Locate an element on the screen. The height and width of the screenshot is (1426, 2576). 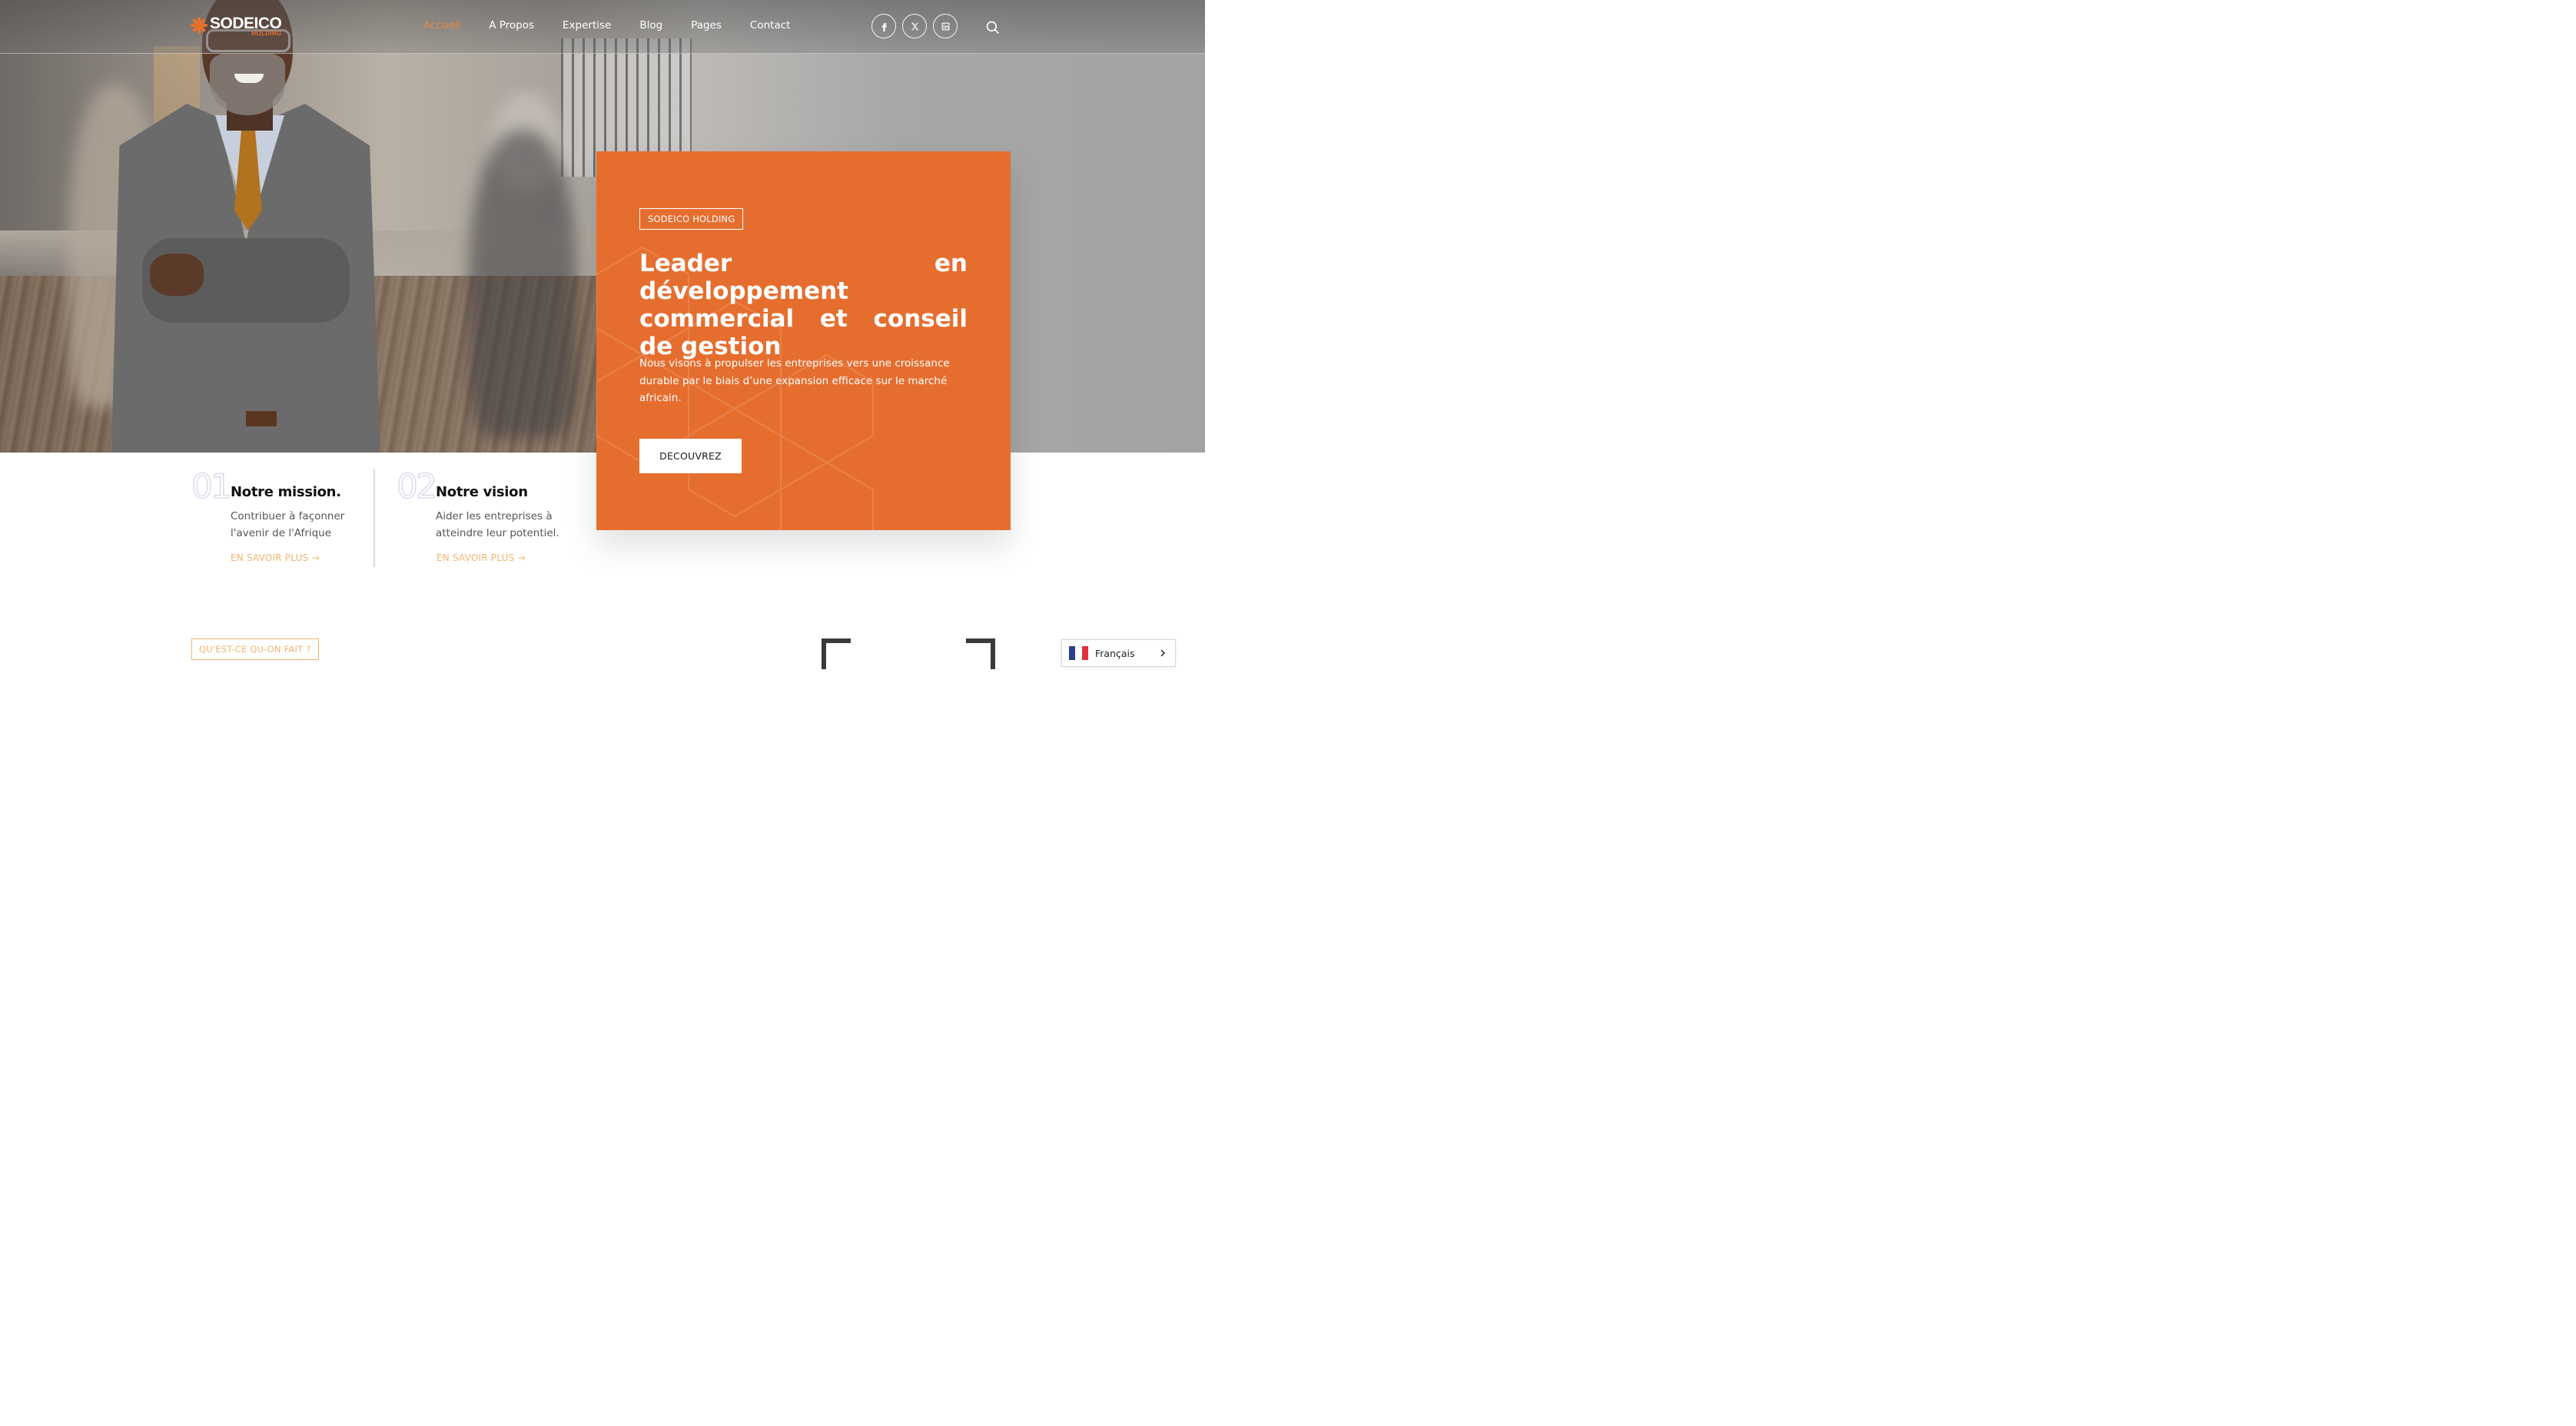
vision-learn-more-link: EN SAVOIR PLUS → is located at coordinates (482, 557).